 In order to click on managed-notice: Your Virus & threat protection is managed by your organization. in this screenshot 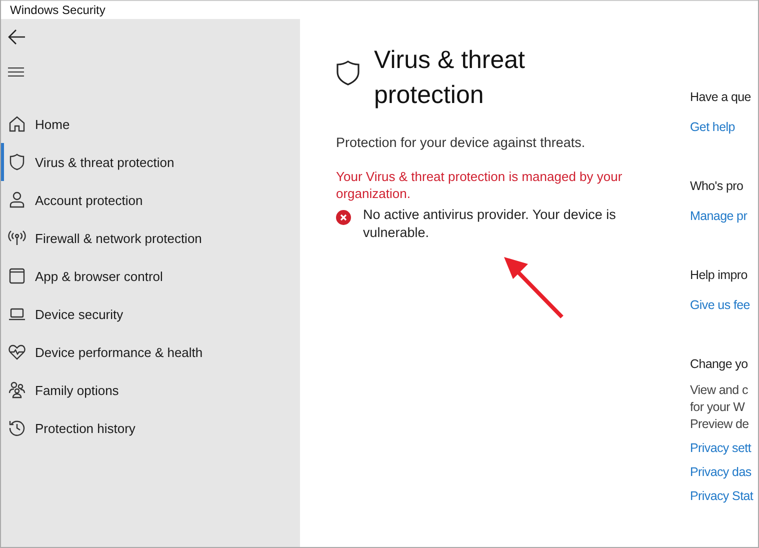, I will do `click(480, 185)`.